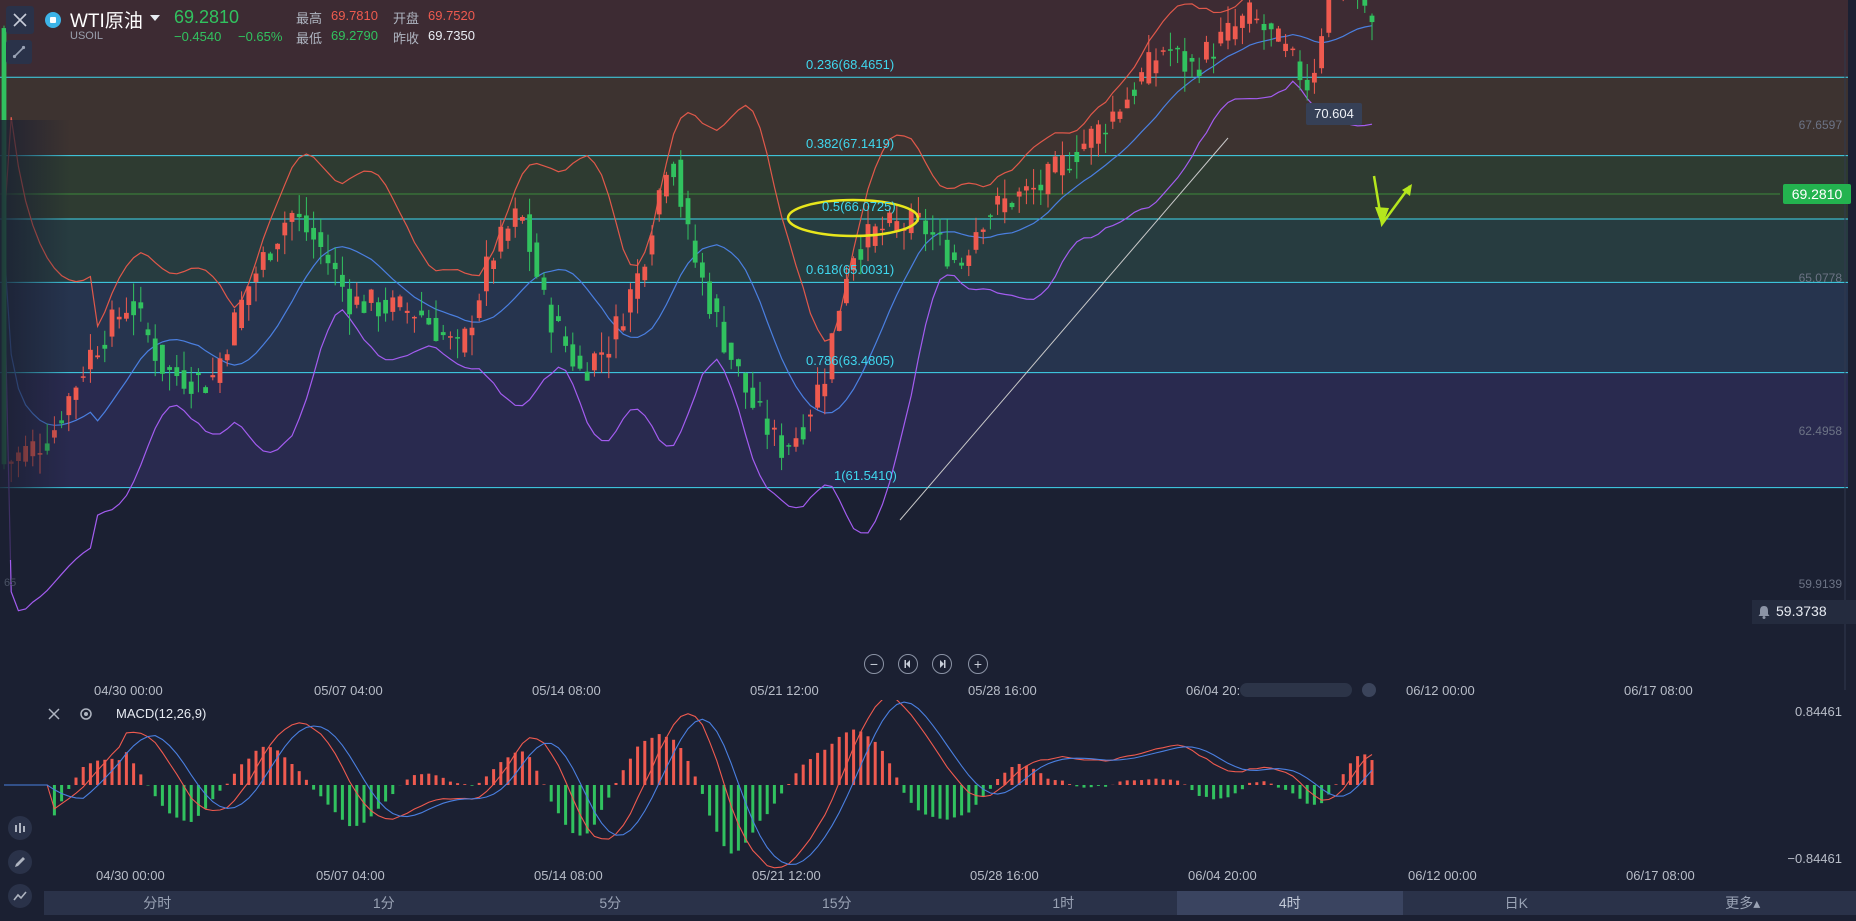 This screenshot has width=1856, height=921. Describe the element at coordinates (20, 862) in the screenshot. I see `pencil-button` at that location.